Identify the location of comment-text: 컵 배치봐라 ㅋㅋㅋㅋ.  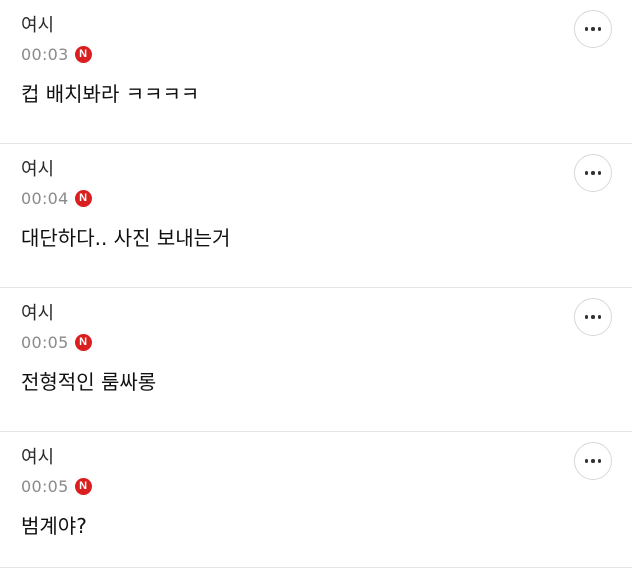
(110, 94).